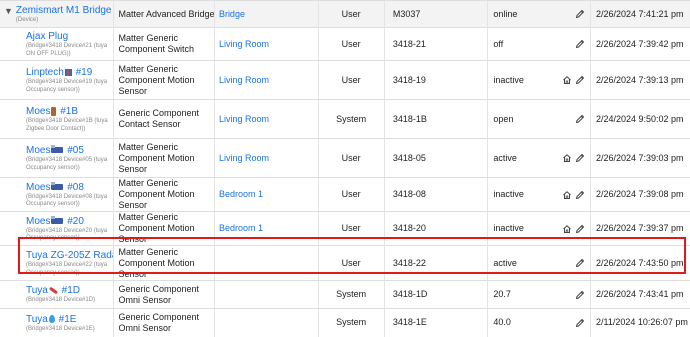  What do you see at coordinates (67, 319) in the screenshot?
I see `device-name-link: Tuya #1E` at bounding box center [67, 319].